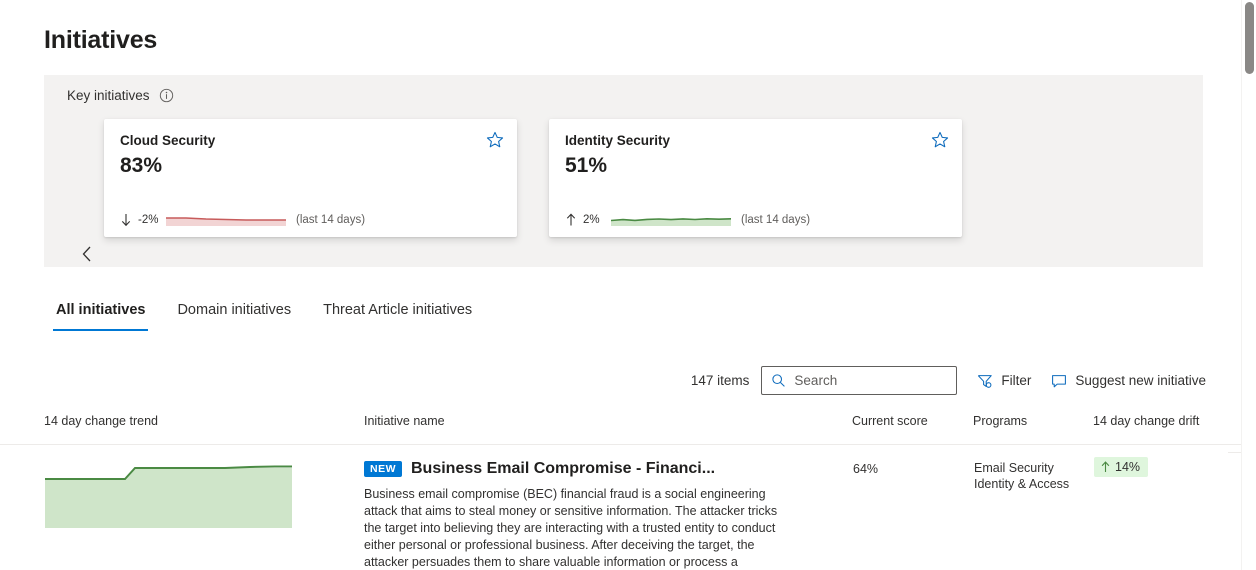 Image resolution: width=1256 pixels, height=570 pixels. What do you see at coordinates (1022, 484) in the screenshot?
I see `program-item: Identity & Access` at bounding box center [1022, 484].